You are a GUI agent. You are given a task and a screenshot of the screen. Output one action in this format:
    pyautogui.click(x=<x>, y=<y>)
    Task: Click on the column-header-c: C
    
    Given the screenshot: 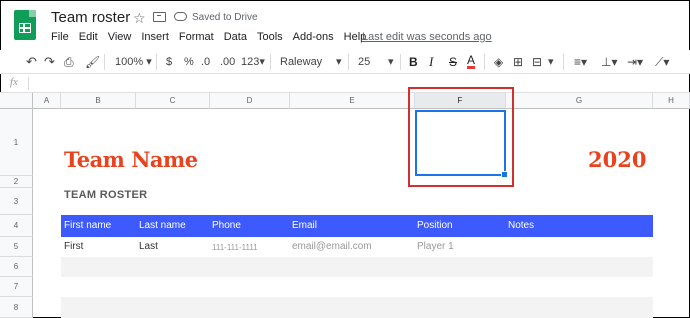 What is the action you would take?
    pyautogui.click(x=173, y=101)
    